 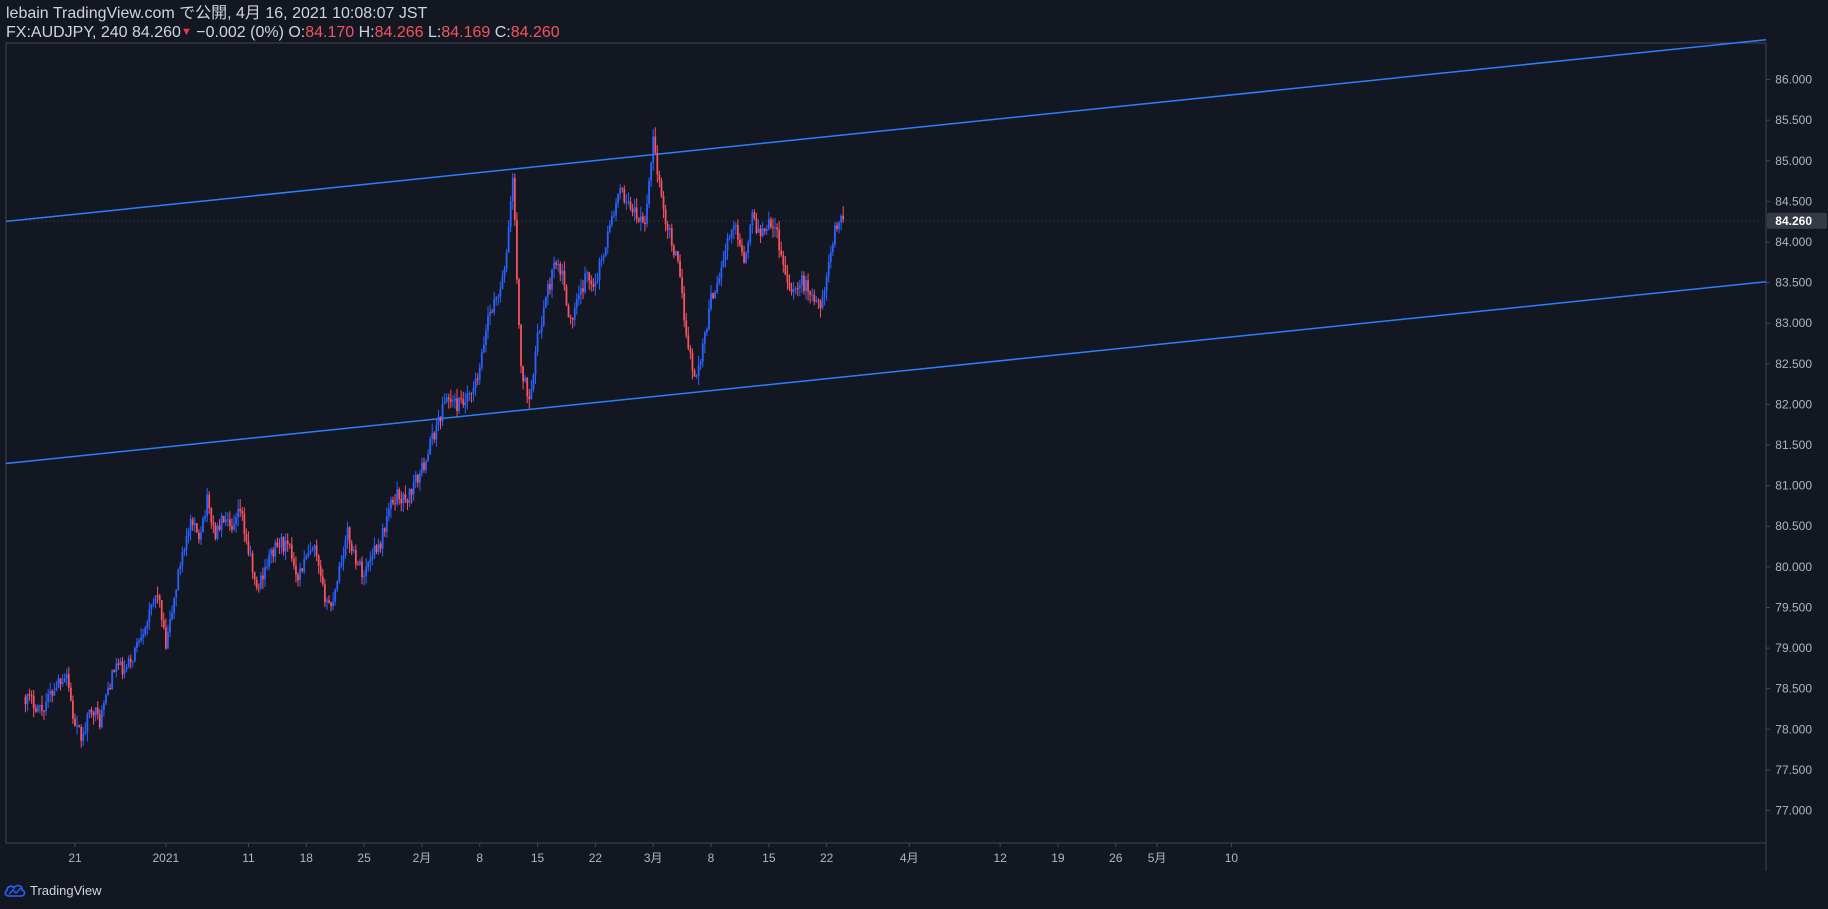 What do you see at coordinates (1793, 526) in the screenshot?
I see `price-tick-label: 80.500` at bounding box center [1793, 526].